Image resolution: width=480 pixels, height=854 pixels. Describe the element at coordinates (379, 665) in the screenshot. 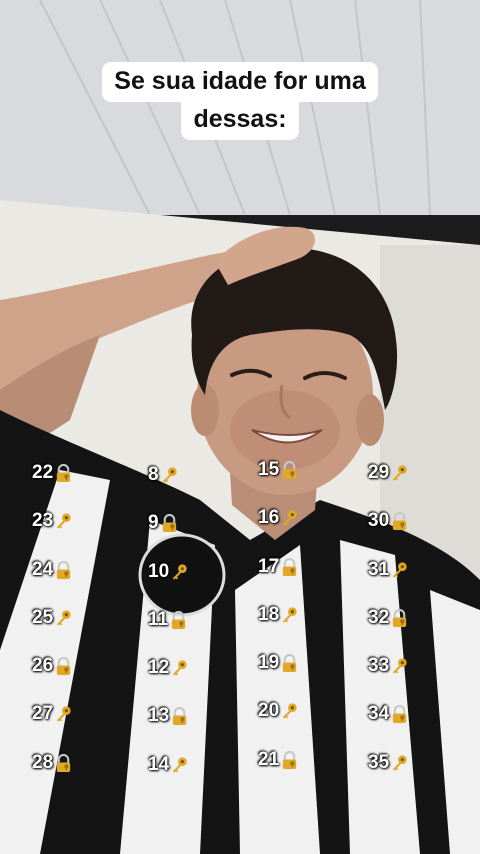

I see `age-number: 33` at that location.